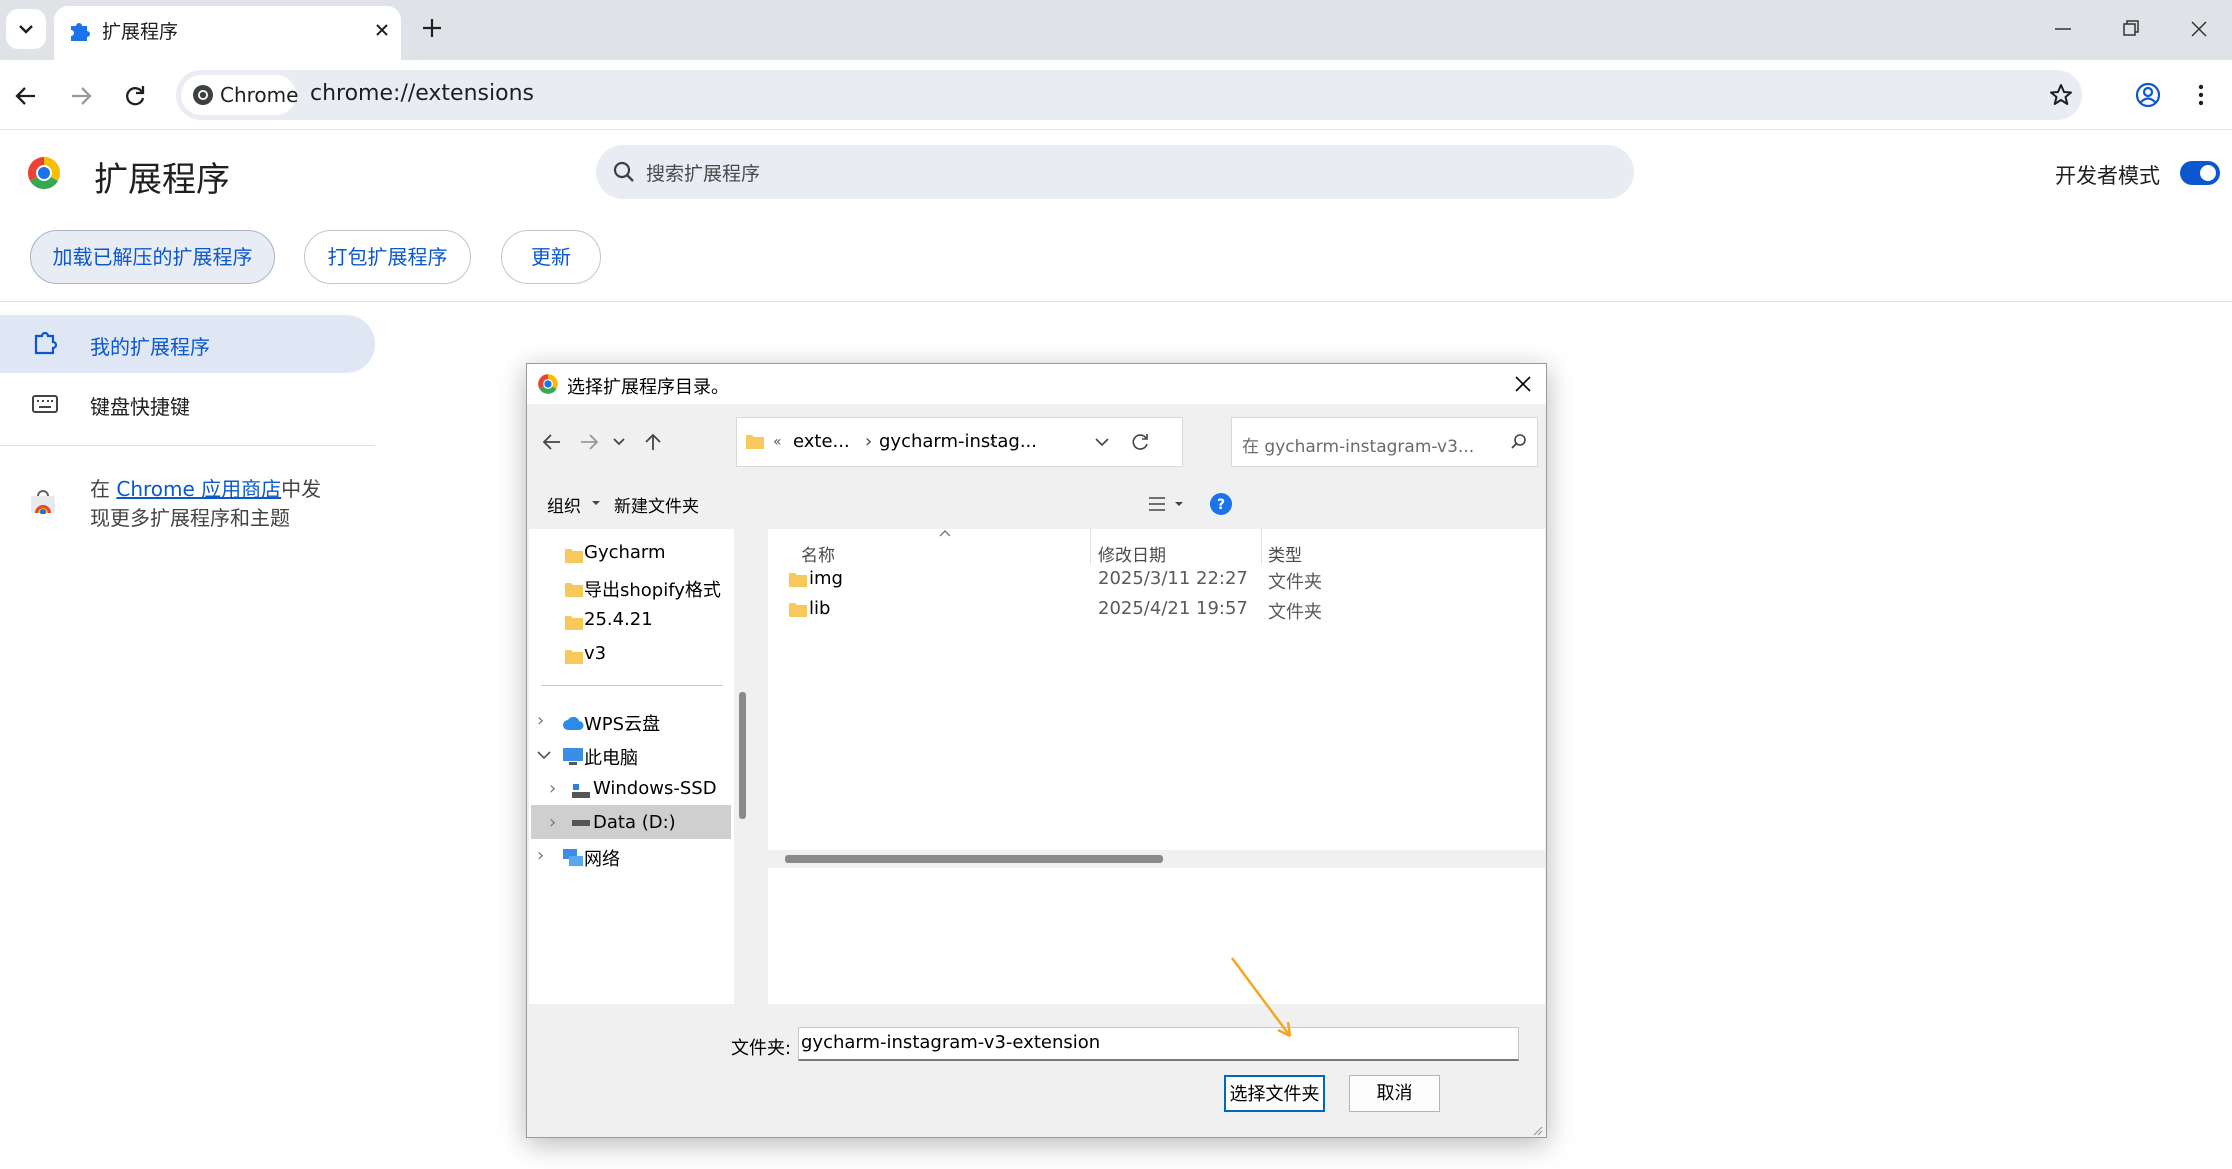 This screenshot has width=2232, height=1169. What do you see at coordinates (198, 489) in the screenshot?
I see `web-store-link: Chrome 应用商店` at bounding box center [198, 489].